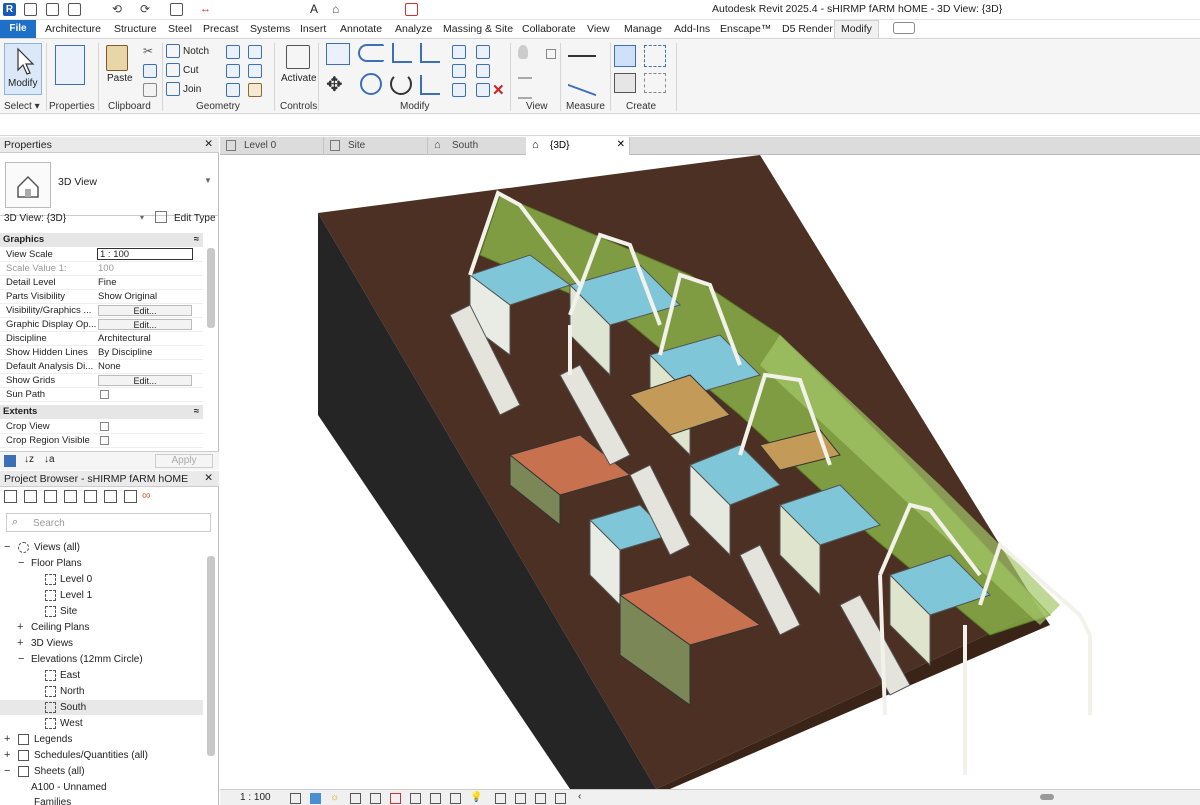  Describe the element at coordinates (525, 72) in the screenshot. I see `override-graphics-icon` at that location.